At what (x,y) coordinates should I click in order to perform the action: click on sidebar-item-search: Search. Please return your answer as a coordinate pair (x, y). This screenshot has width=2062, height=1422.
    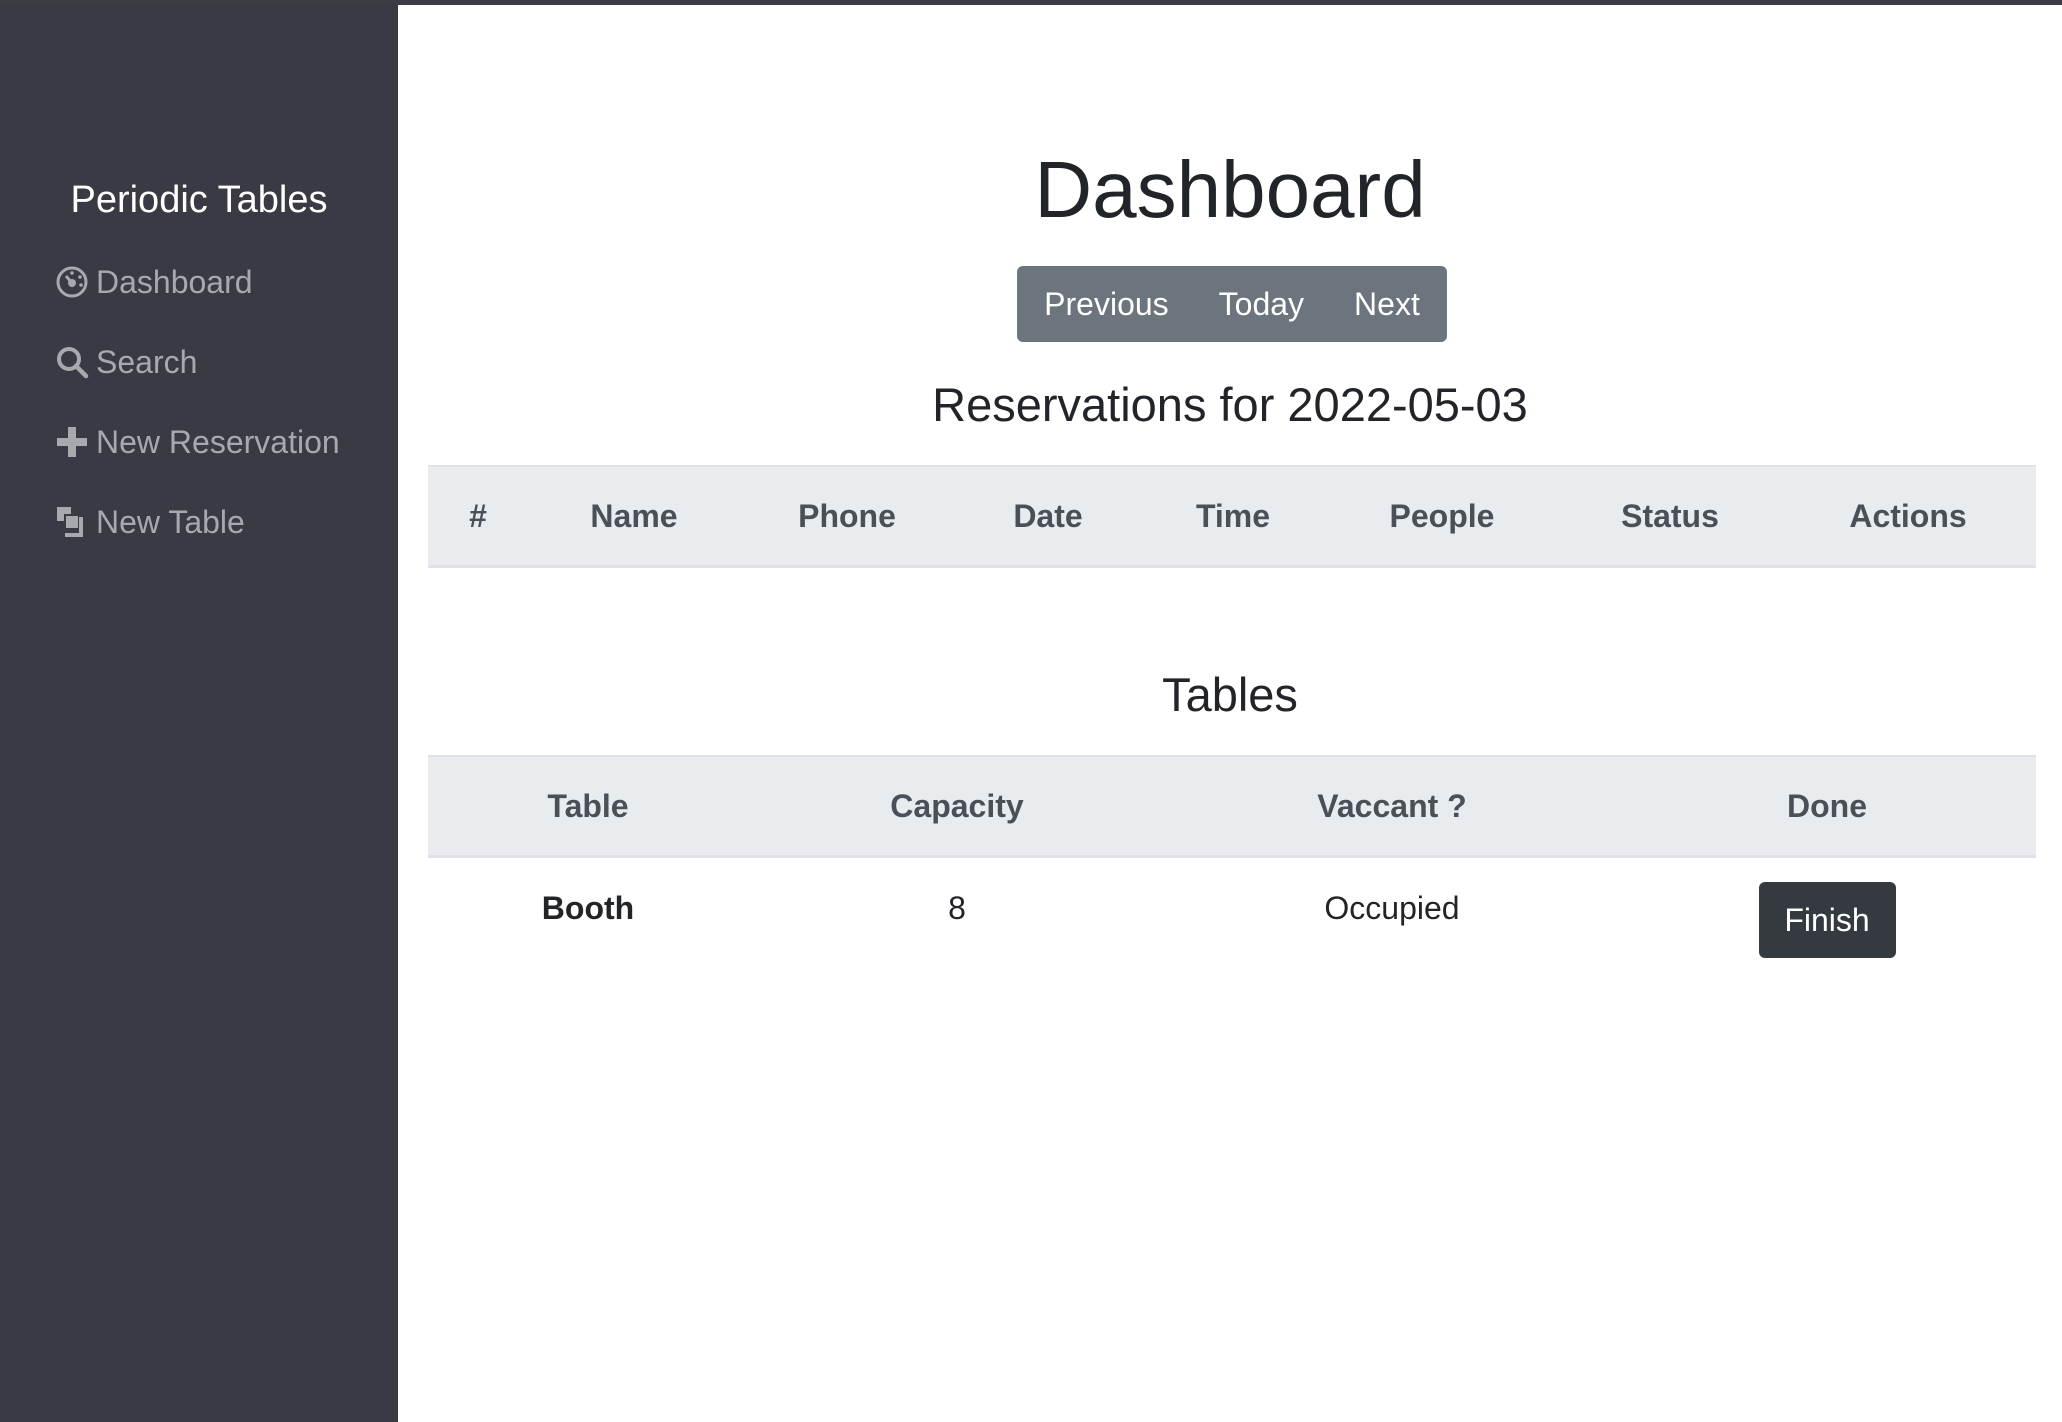
    Looking at the image, I should click on (125, 362).